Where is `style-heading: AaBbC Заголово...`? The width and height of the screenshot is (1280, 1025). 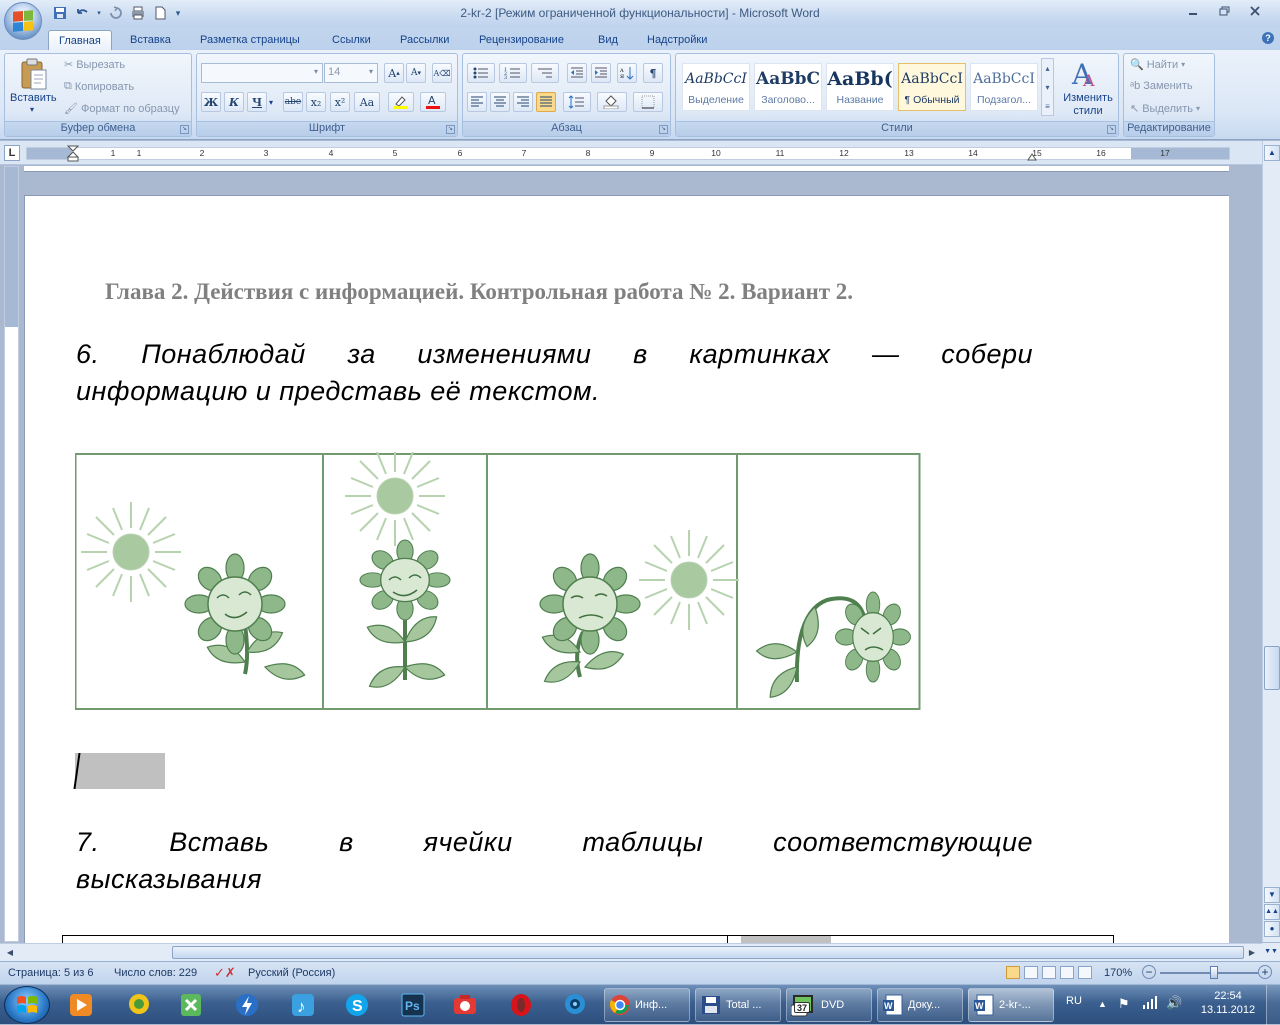 style-heading: AaBbC Заголово... is located at coordinates (788, 87).